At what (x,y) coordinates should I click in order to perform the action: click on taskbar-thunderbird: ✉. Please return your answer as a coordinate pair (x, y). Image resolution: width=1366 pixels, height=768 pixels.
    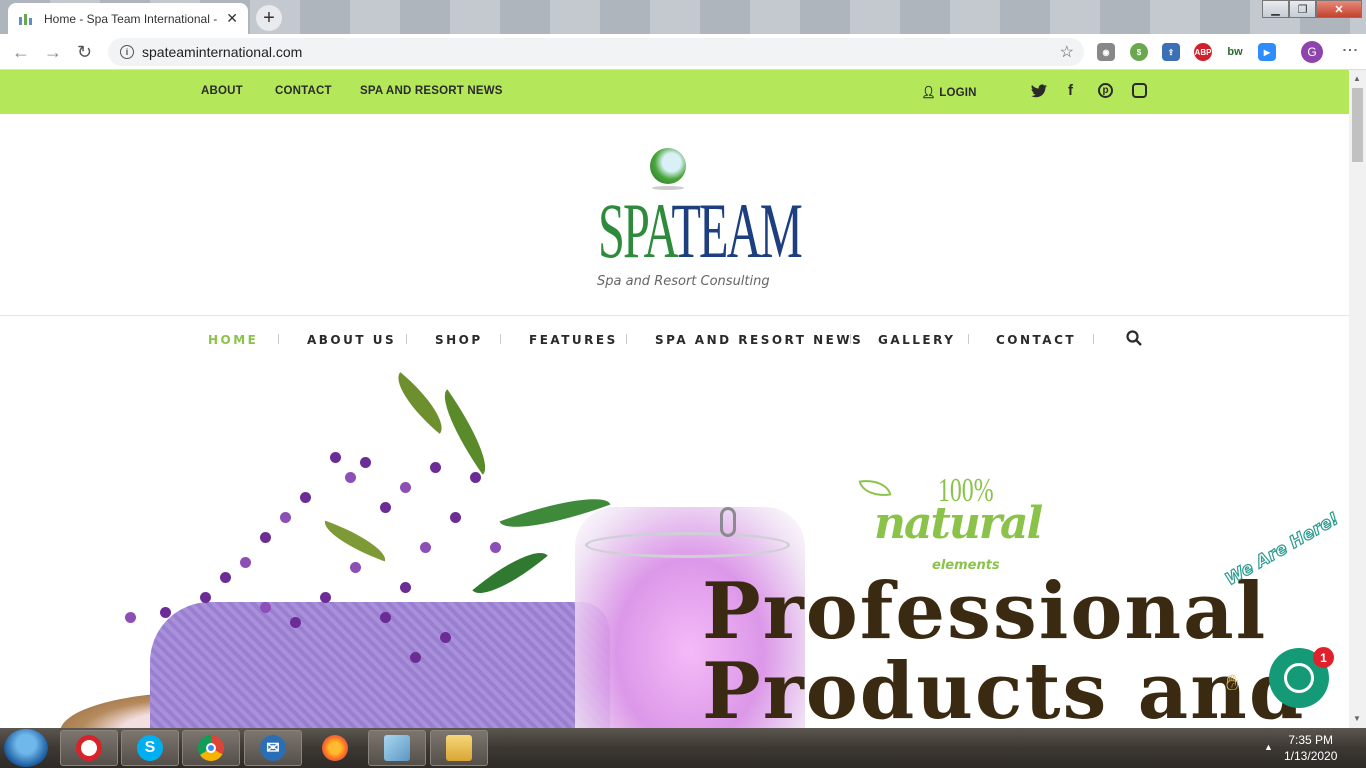
    Looking at the image, I should click on (273, 748).